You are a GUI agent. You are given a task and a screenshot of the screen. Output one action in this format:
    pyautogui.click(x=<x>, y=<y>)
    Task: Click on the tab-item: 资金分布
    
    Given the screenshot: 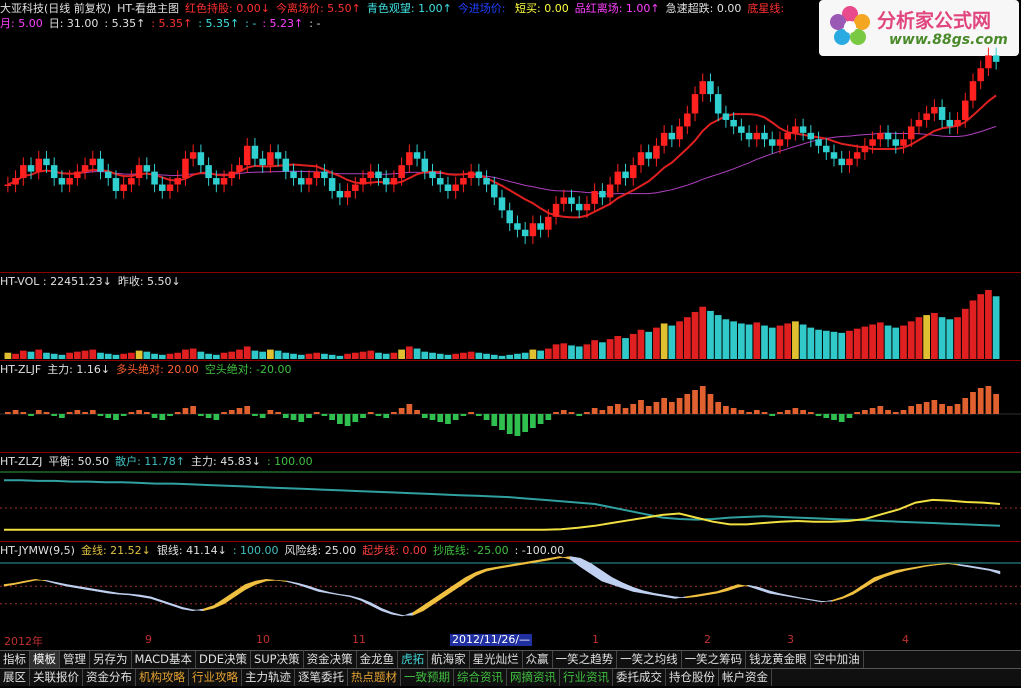 What is the action you would take?
    pyautogui.click(x=109, y=677)
    